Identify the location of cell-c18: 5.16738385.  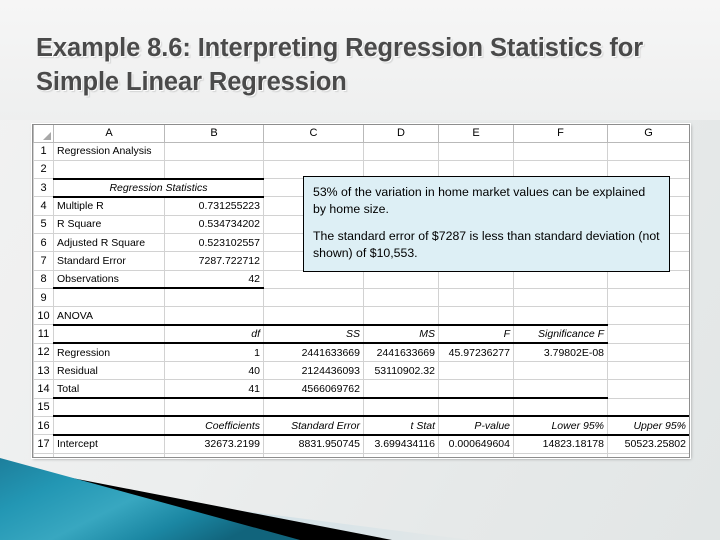
(313, 454).